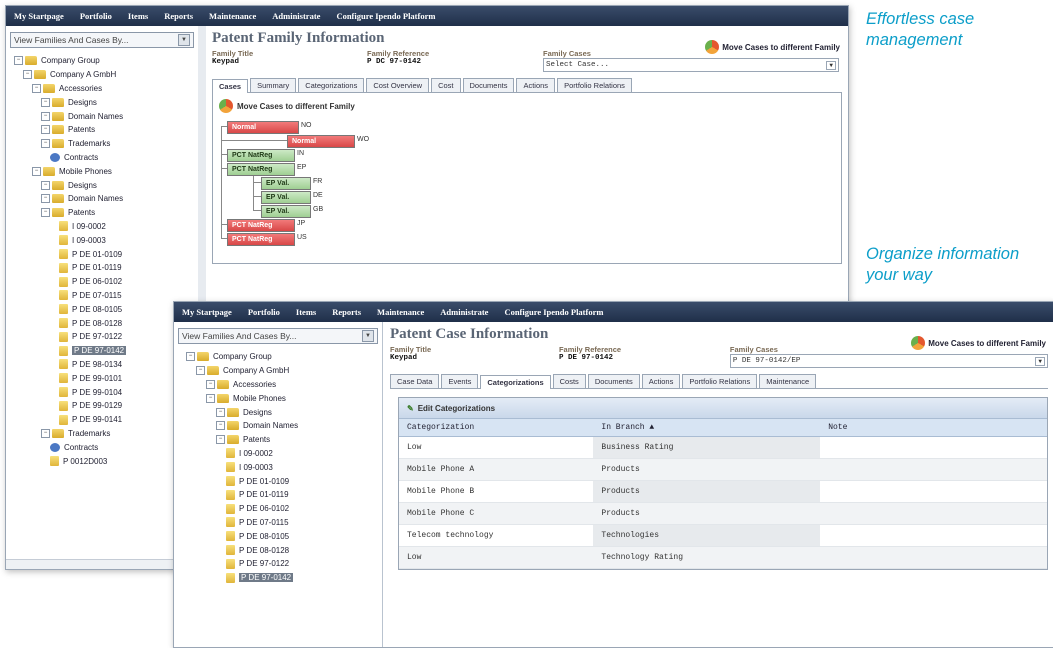 This screenshot has height=648, width=1053. I want to click on case-node: Normal, so click(321, 141).